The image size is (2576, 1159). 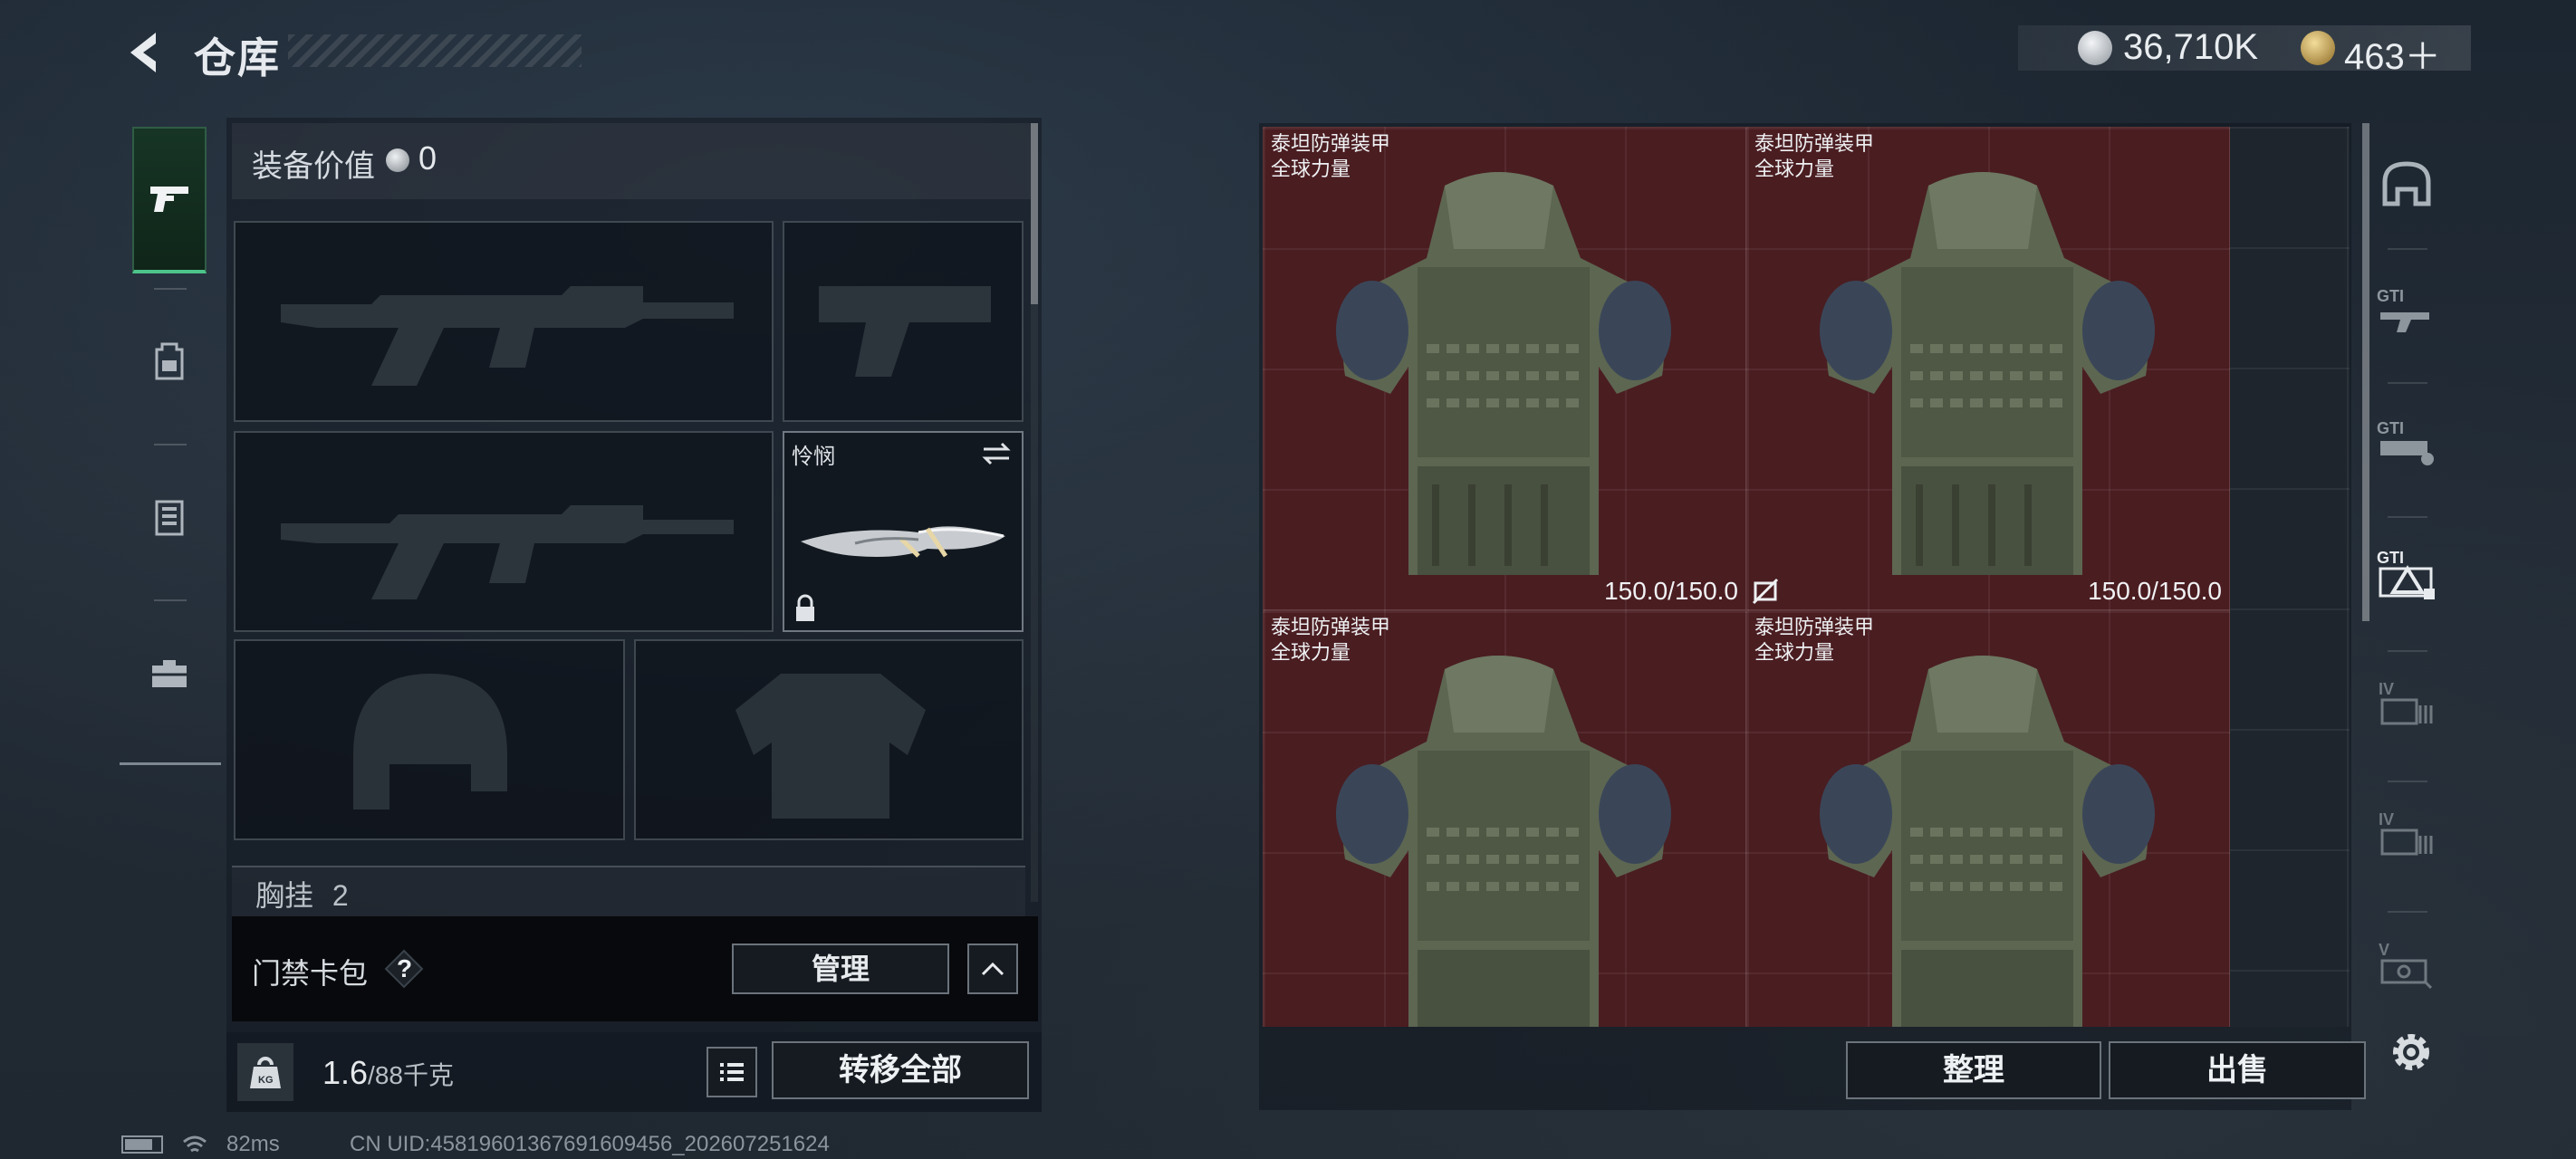 I want to click on tab-secure-case, so click(x=169, y=672).